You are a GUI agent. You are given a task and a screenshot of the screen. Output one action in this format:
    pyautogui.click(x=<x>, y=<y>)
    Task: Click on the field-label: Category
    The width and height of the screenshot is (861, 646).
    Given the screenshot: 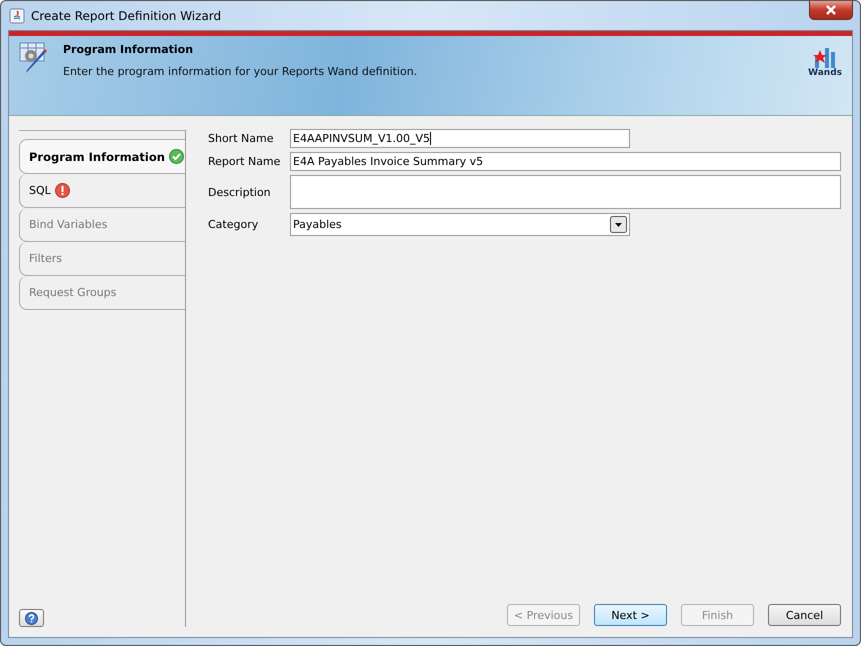 What is the action you would take?
    pyautogui.click(x=234, y=224)
    